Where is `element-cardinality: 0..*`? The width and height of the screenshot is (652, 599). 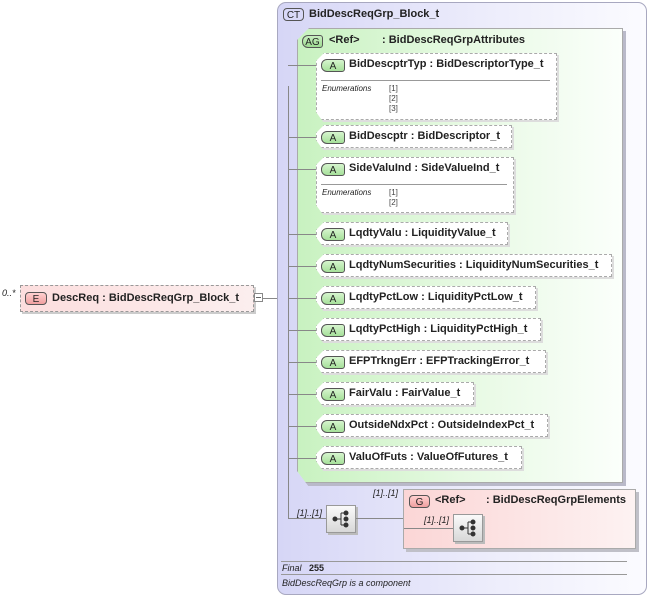
element-cardinality: 0..* is located at coordinates (9, 293).